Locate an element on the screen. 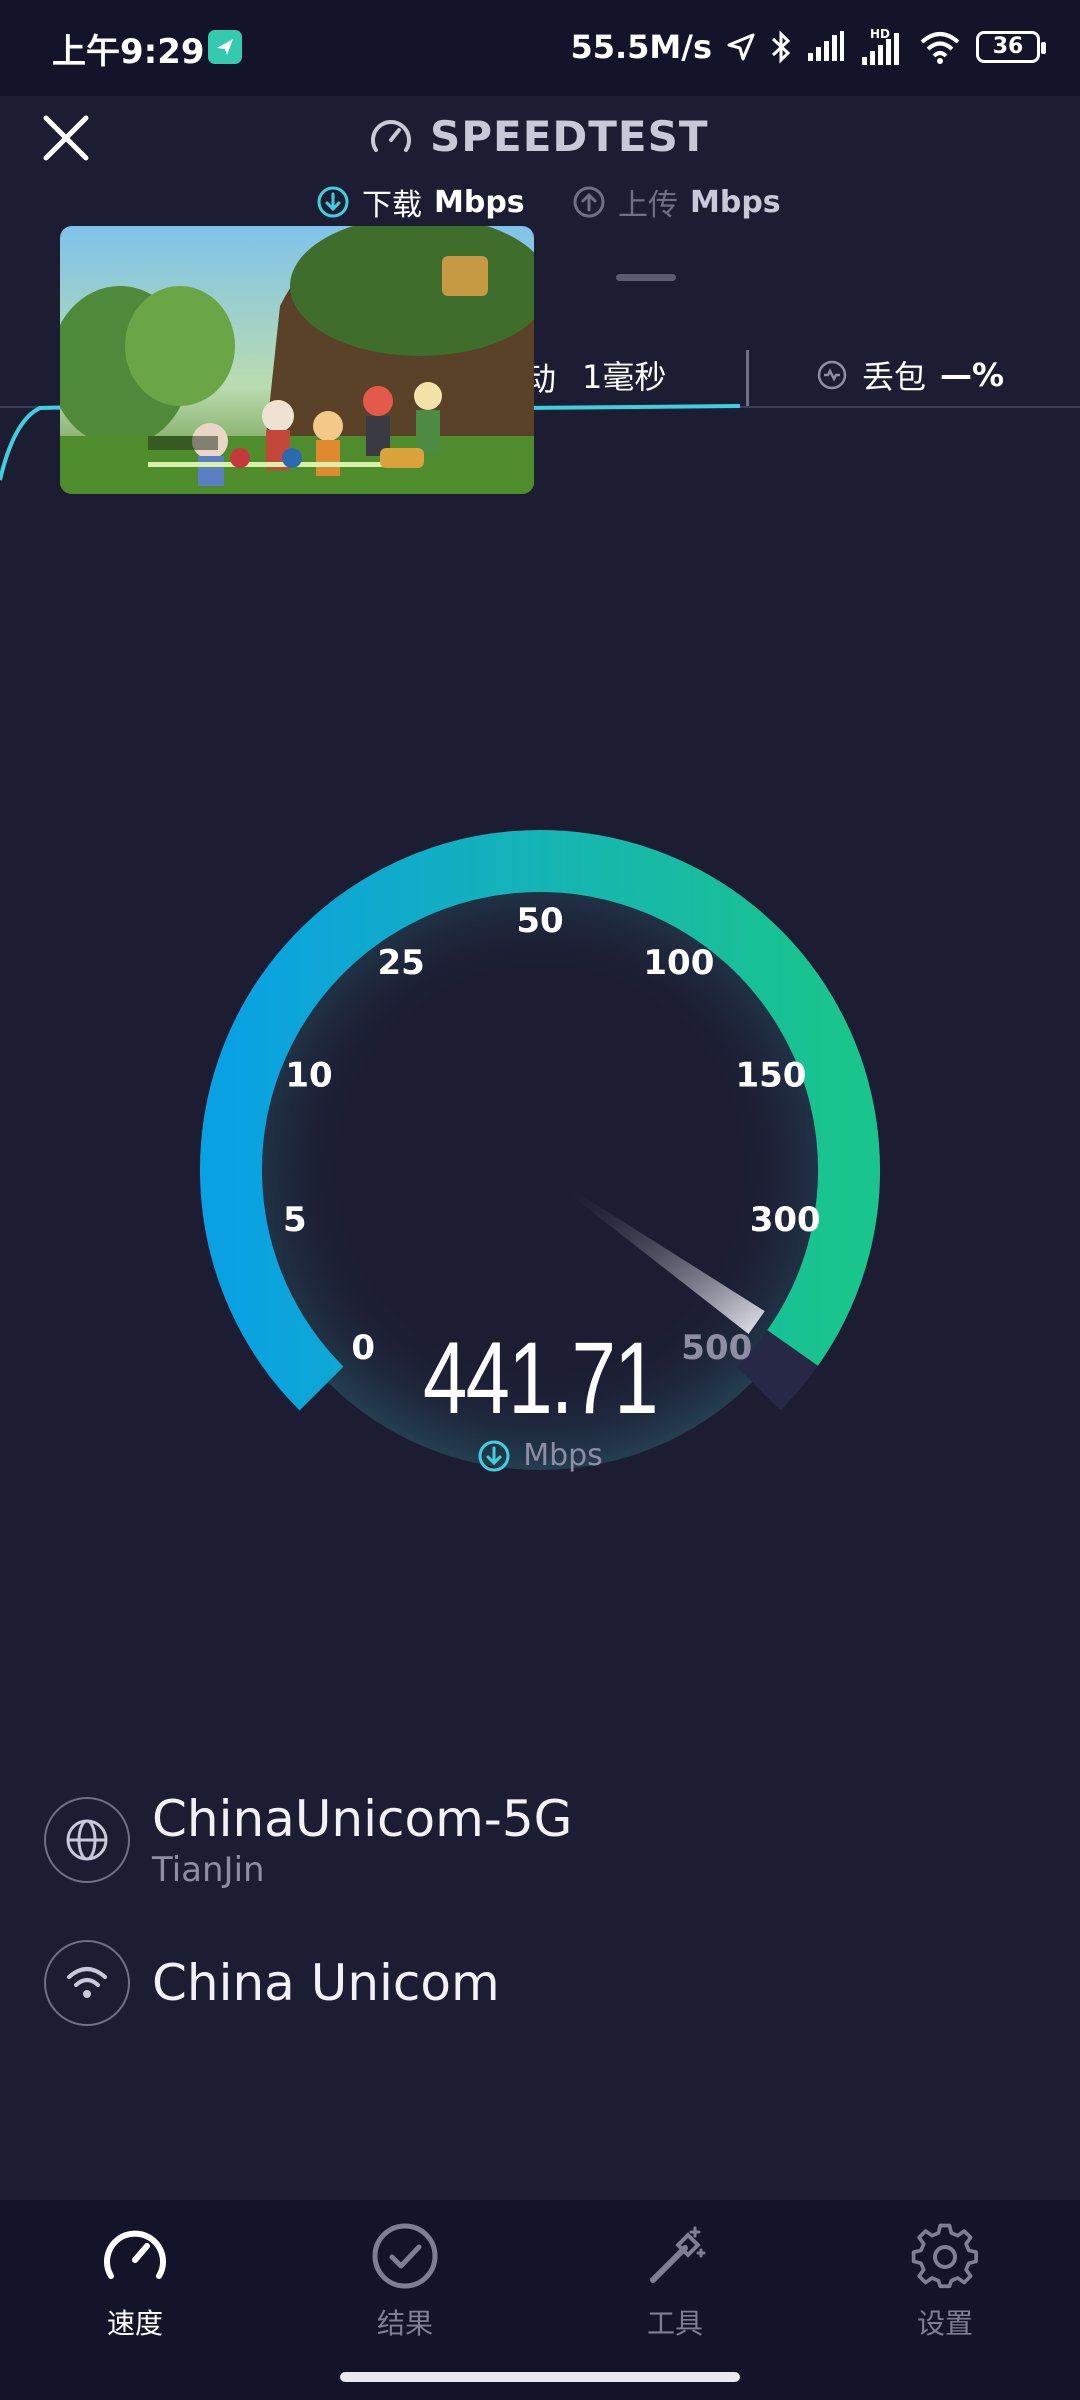 Image resolution: width=1080 pixels, height=2400 pixels. speed-value: 441.71 is located at coordinates (540, 1378).